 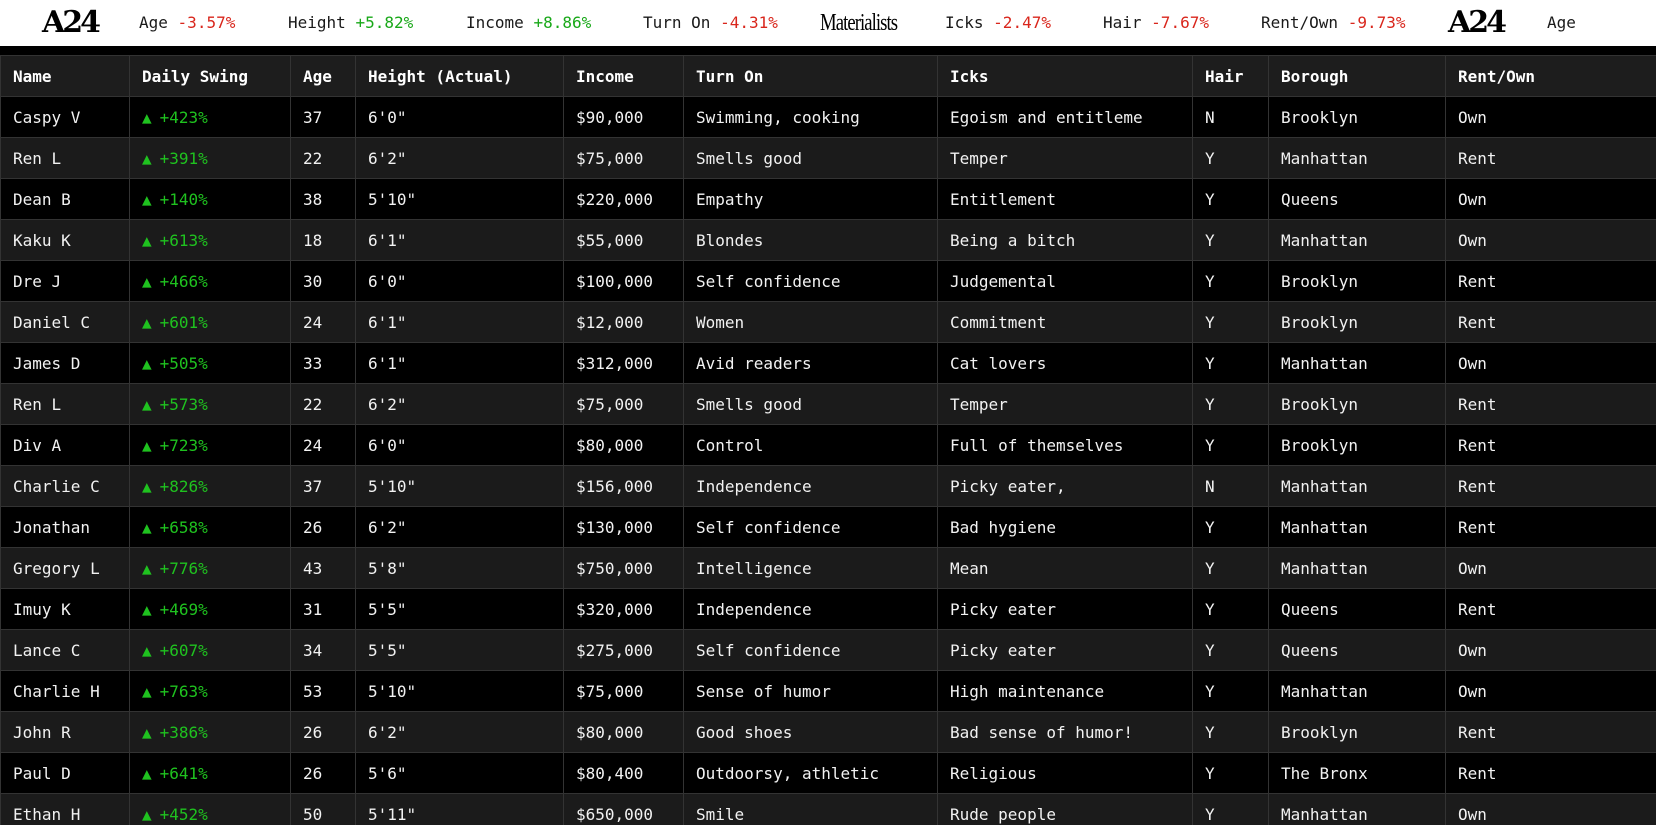 I want to click on ticker-label: Rent/Own, so click(x=1300, y=22).